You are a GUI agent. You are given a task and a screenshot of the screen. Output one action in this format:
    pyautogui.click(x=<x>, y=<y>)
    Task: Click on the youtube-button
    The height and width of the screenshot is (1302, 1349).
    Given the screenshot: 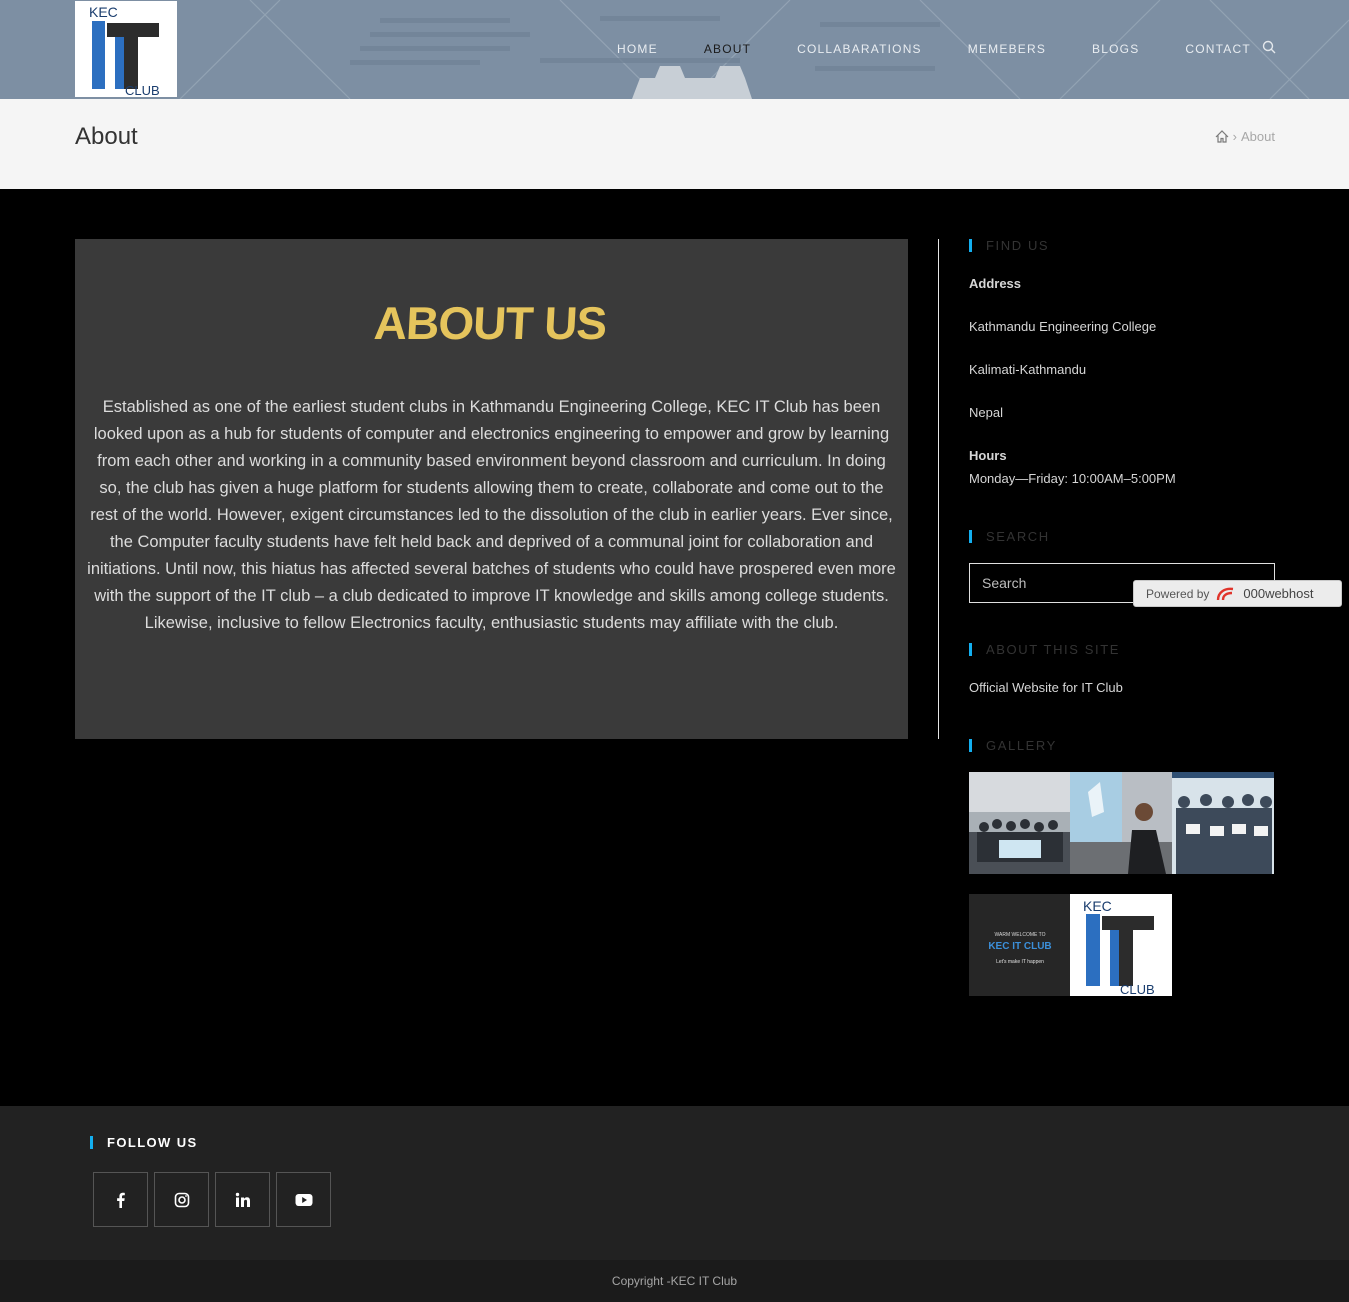 What is the action you would take?
    pyautogui.click(x=303, y=1199)
    